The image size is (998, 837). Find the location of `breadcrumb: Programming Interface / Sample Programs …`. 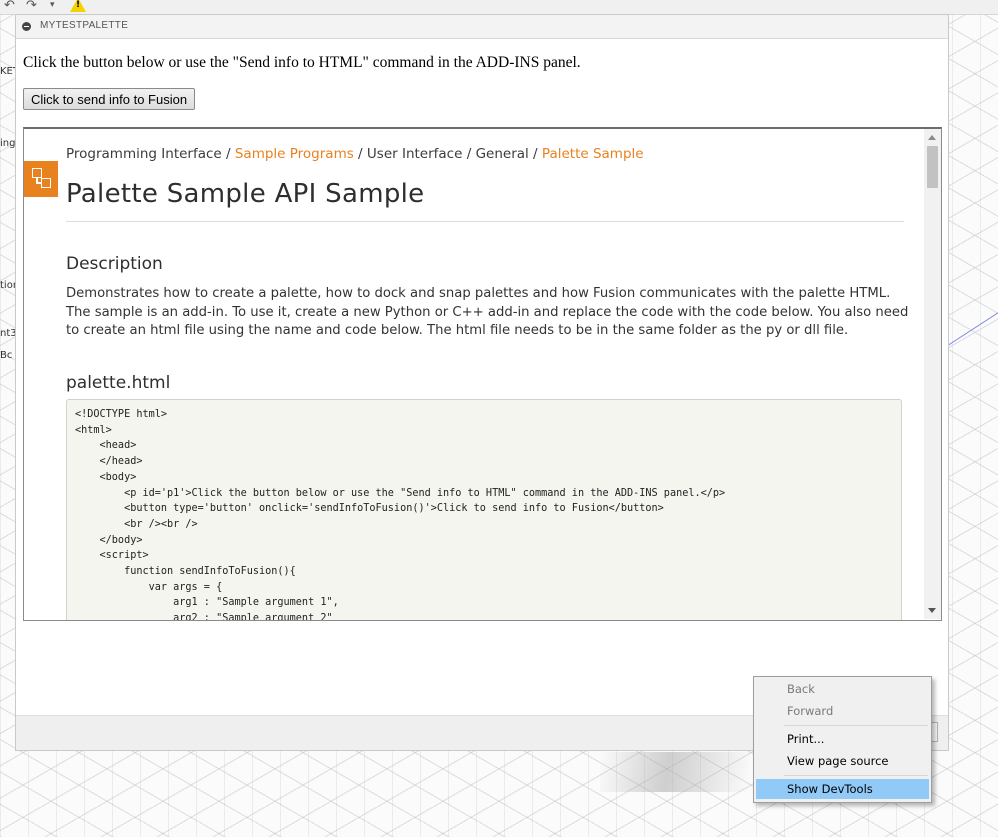

breadcrumb: Programming Interface / Sample Programs … is located at coordinates (355, 154).